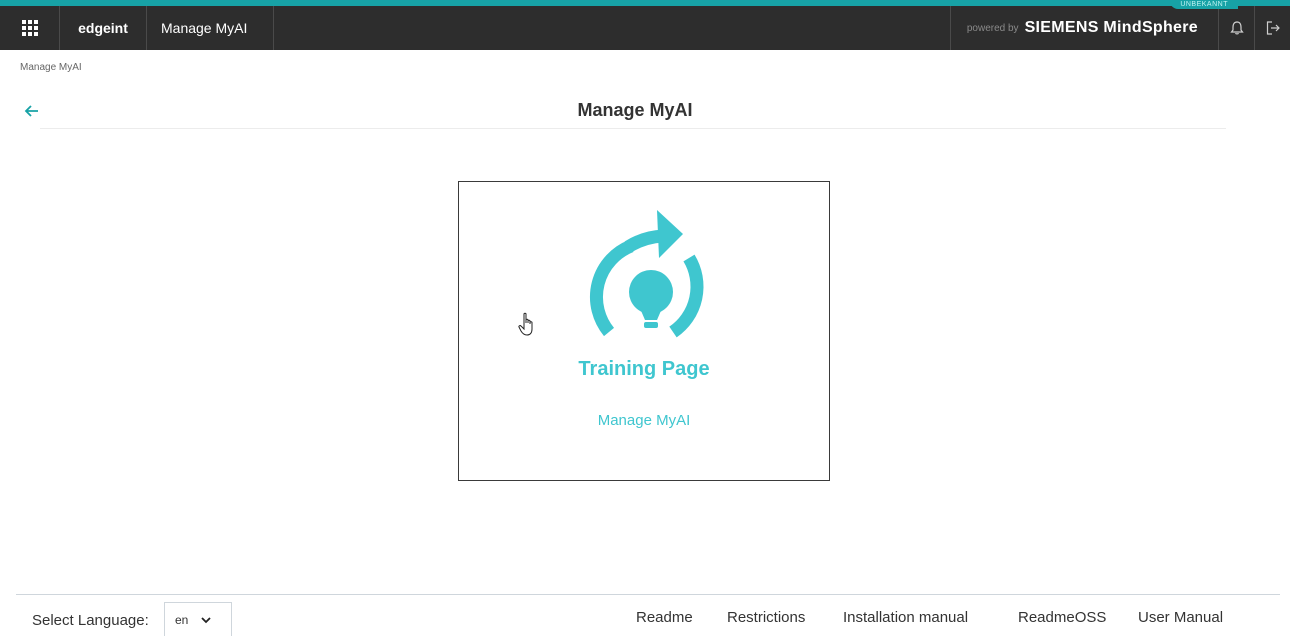 This screenshot has height=638, width=1290. I want to click on notifications-button, so click(1236, 28).